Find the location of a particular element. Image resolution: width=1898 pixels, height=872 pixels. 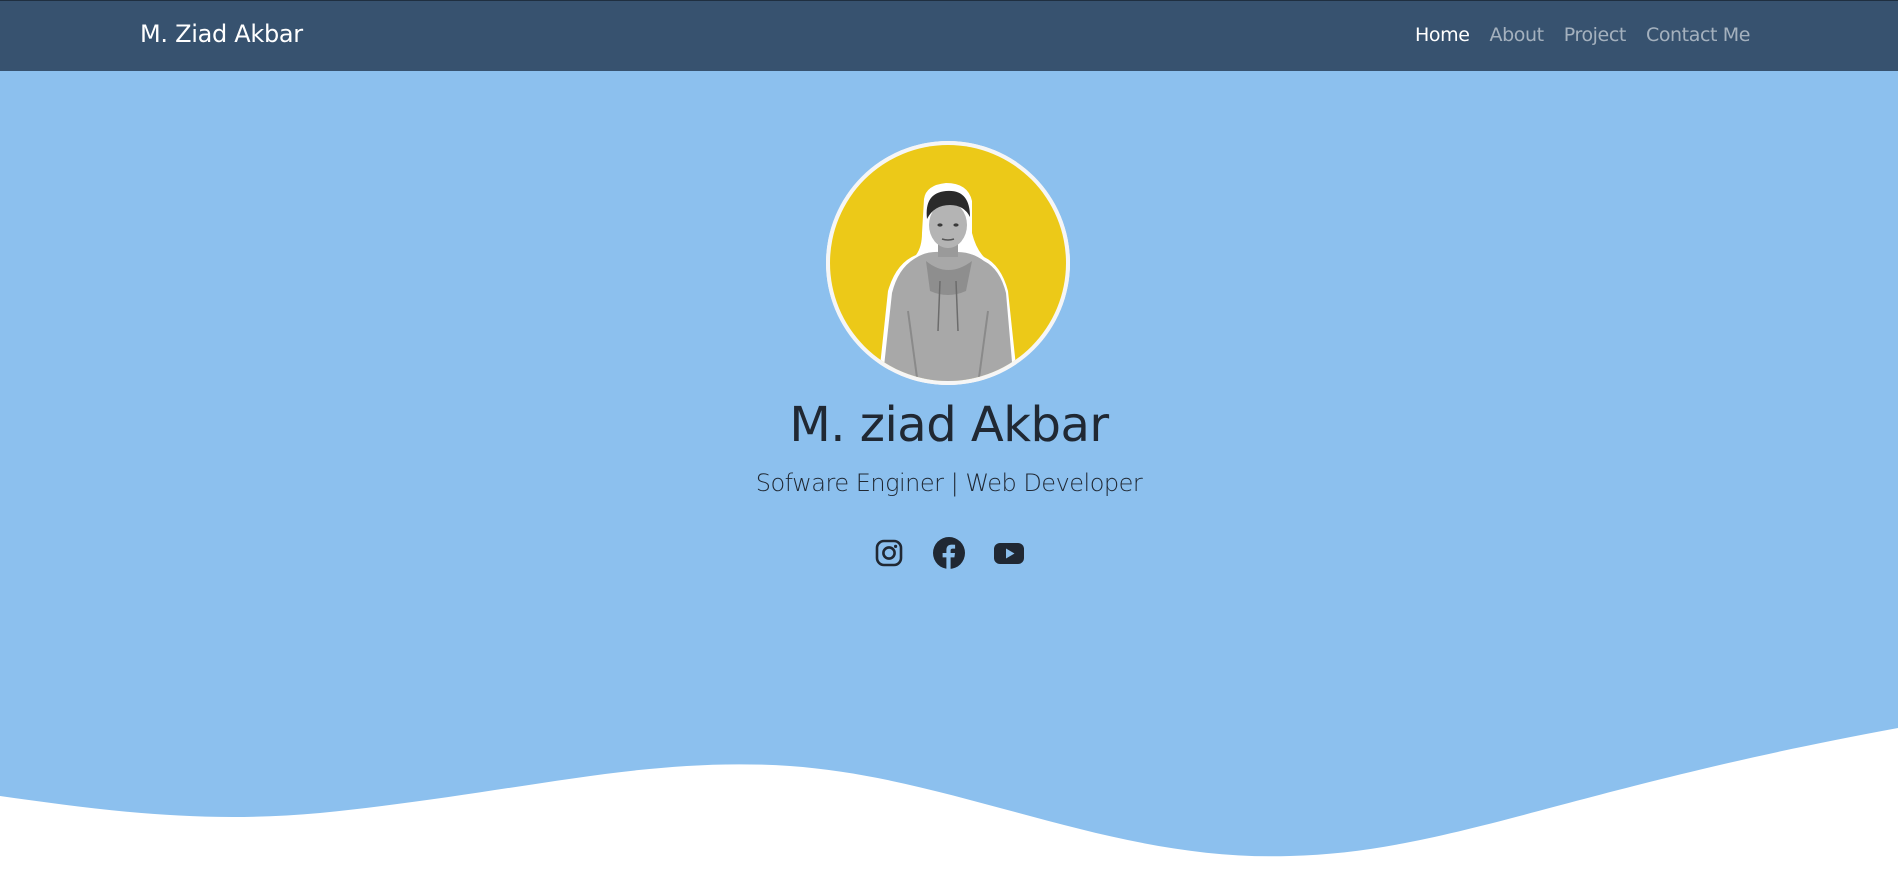

brand-link: M. Ziad Akbar is located at coordinates (221, 34).